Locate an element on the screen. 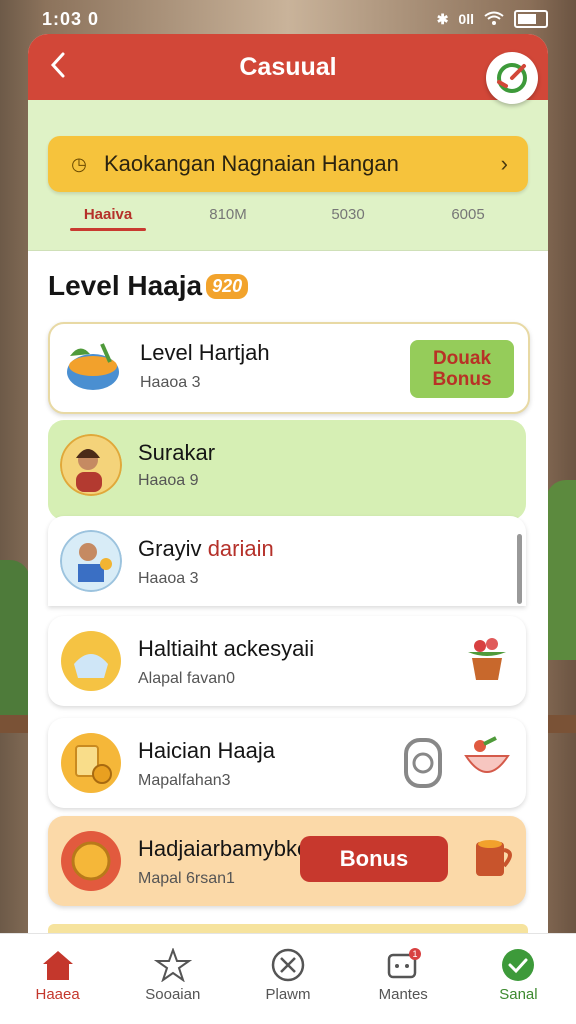 The width and height of the screenshot is (576, 1024). coin-icon is located at coordinates (91, 861).